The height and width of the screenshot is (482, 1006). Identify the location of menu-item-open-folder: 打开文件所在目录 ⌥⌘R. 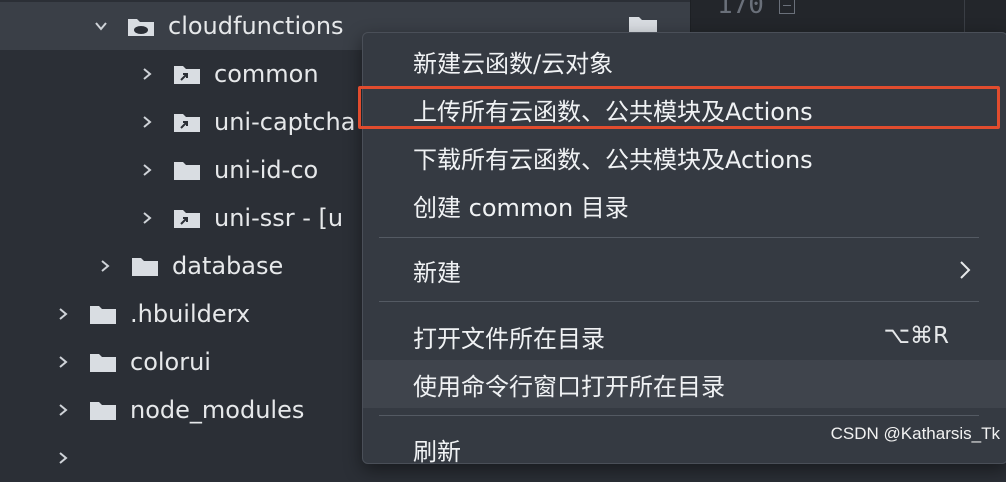
(684, 336).